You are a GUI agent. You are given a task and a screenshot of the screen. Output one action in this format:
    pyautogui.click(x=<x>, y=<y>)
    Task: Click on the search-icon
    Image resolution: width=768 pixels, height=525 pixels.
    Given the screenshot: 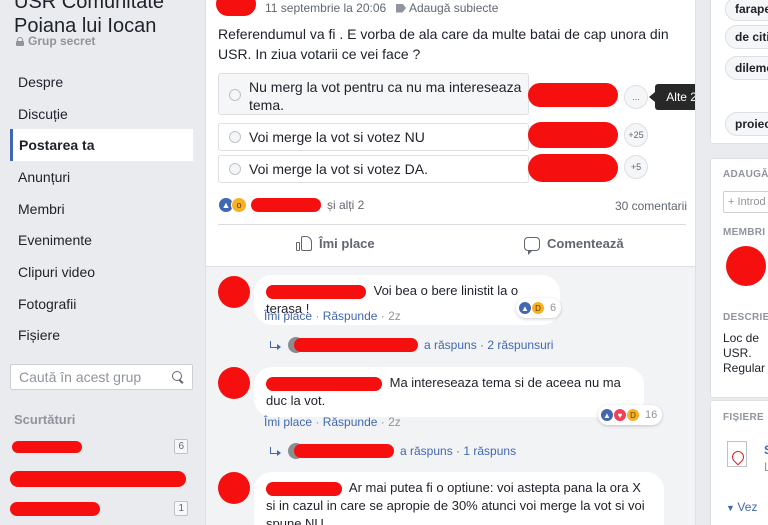 What is the action you would take?
    pyautogui.click(x=178, y=377)
    